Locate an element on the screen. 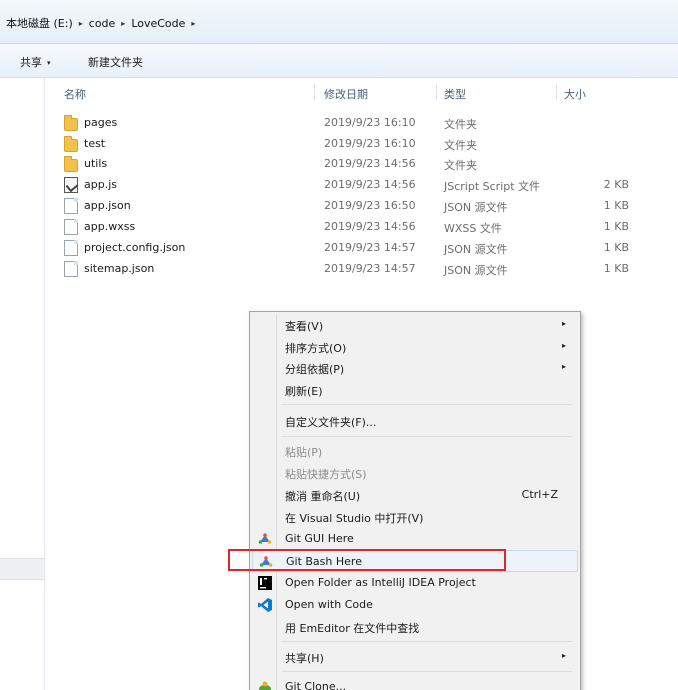  menu-item-label: Git GUI Here is located at coordinates (319, 538).